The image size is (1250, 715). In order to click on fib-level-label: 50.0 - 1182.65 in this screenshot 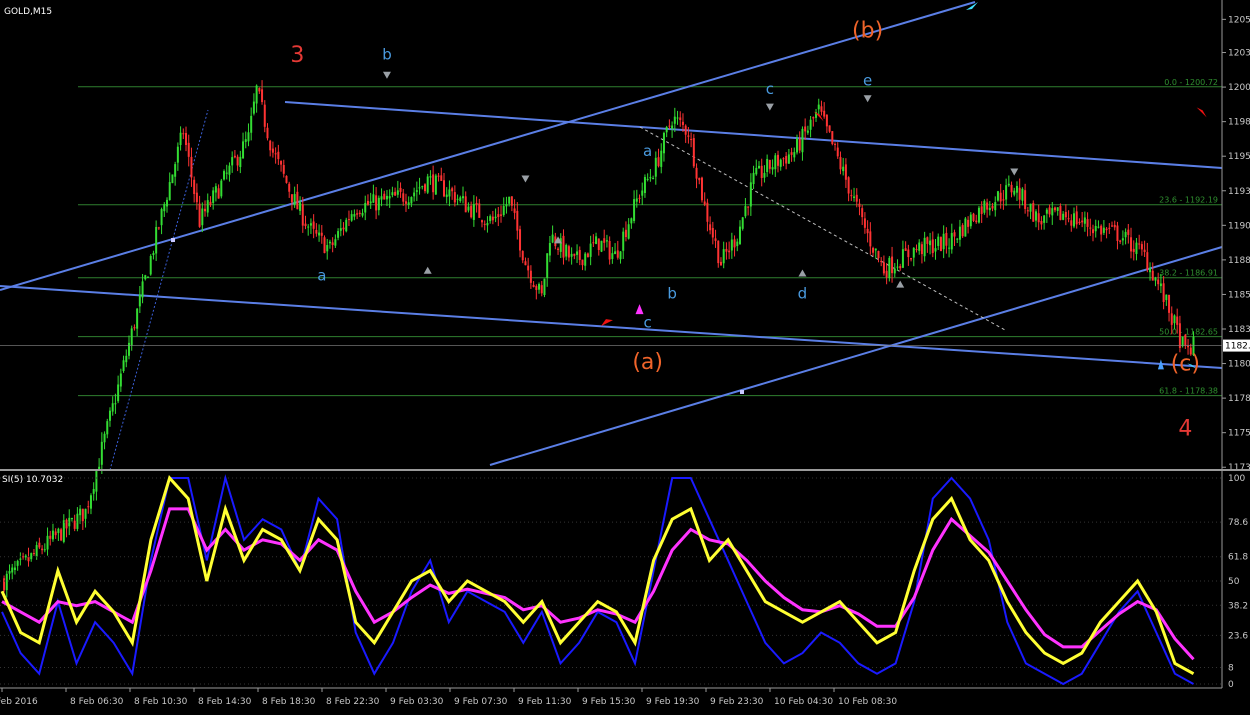, I will do `click(1188, 332)`.